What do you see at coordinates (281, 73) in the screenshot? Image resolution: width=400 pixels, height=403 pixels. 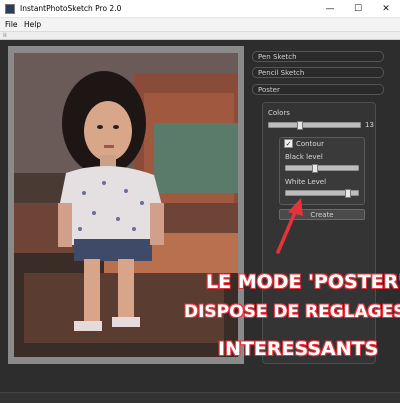 I see `section-label: Pencil Sketch` at bounding box center [281, 73].